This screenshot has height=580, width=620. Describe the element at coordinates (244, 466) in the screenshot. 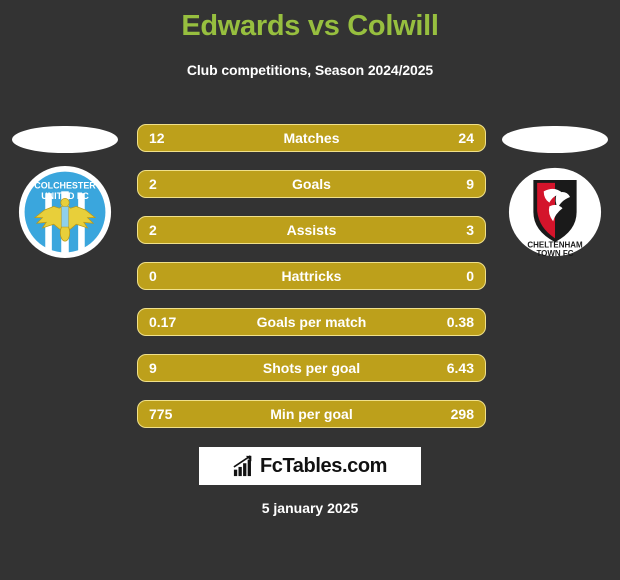

I see `bar-chart-icon` at that location.